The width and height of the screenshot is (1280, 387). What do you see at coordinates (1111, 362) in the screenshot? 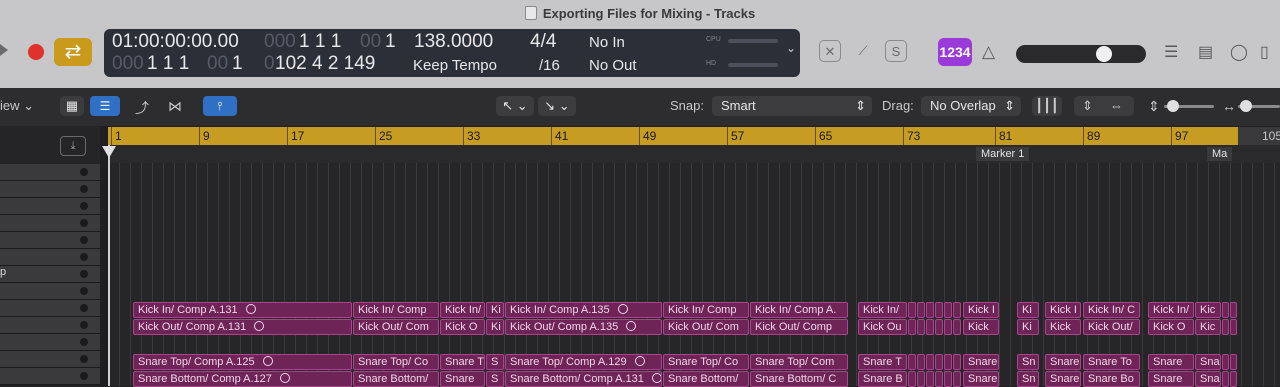
I see `audio-region: Snare To` at bounding box center [1111, 362].